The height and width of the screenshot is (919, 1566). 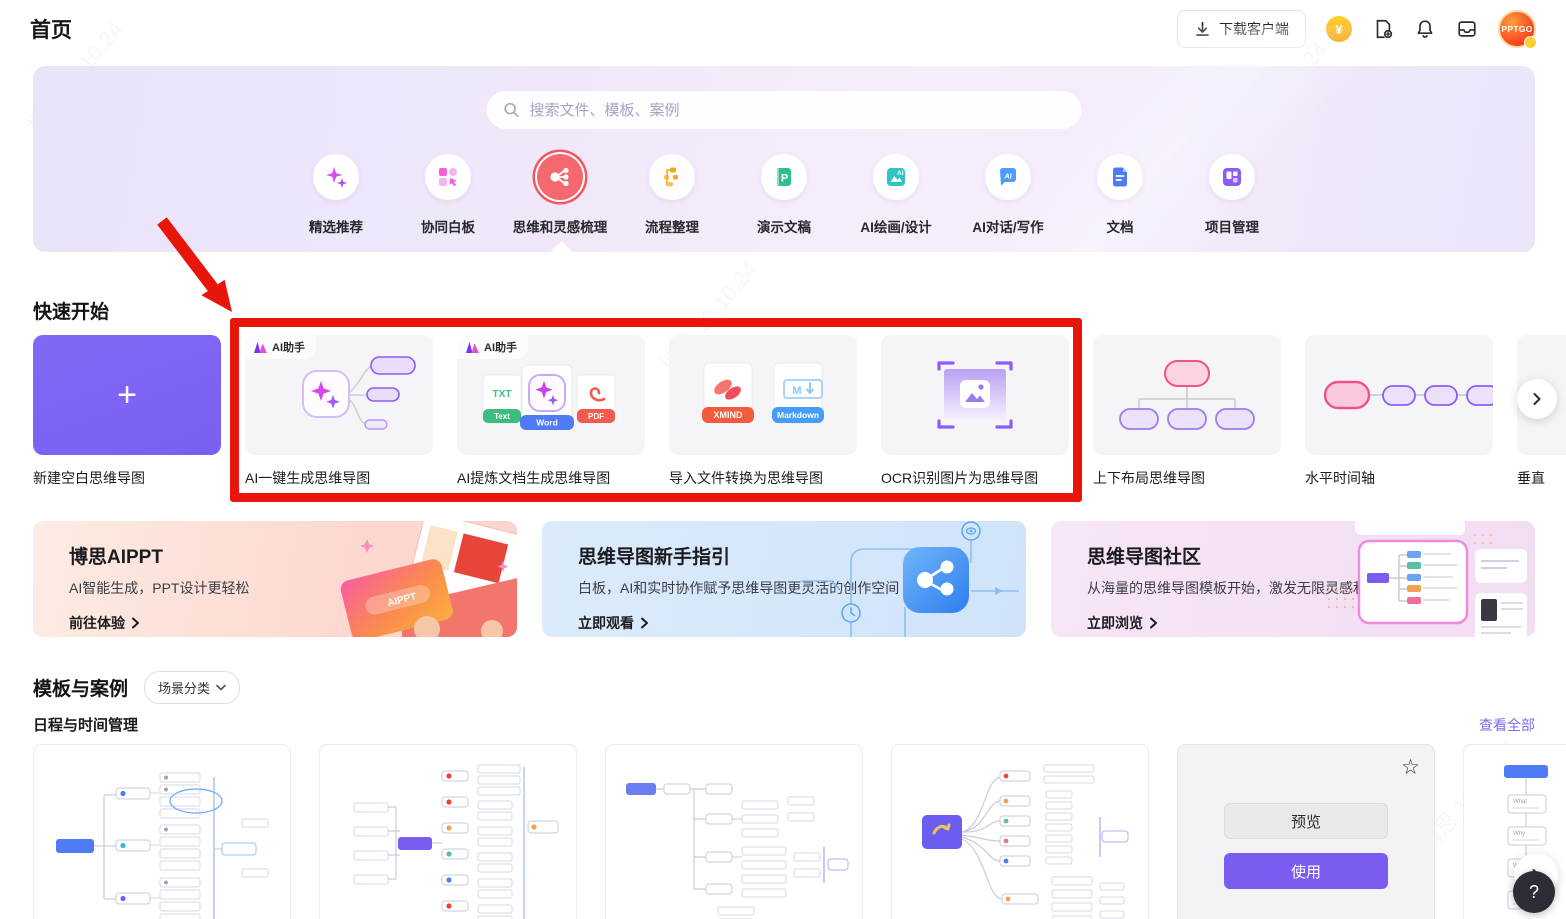 I want to click on quick-card-new-blank: + 新建空白思维导图, so click(x=127, y=411).